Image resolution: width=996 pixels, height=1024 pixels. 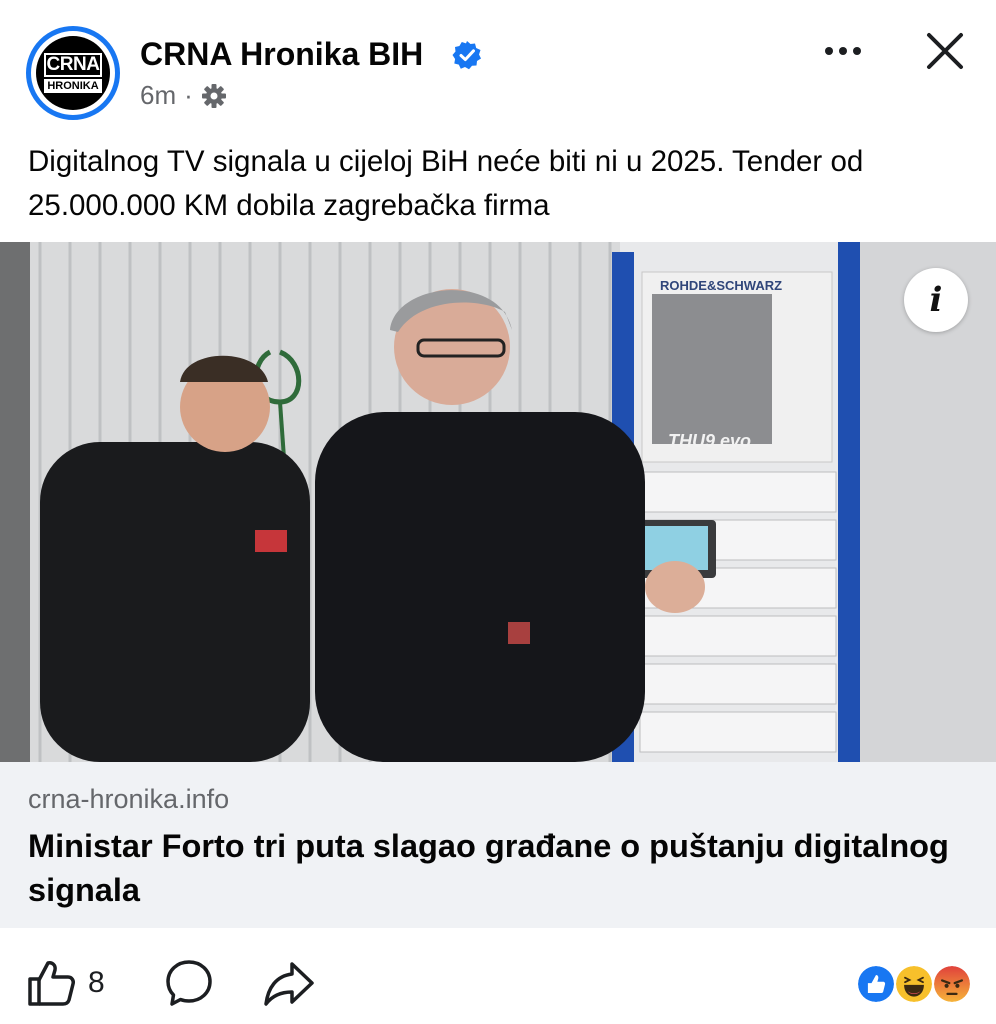 I want to click on post-timestamp: 6m, so click(x=158, y=95).